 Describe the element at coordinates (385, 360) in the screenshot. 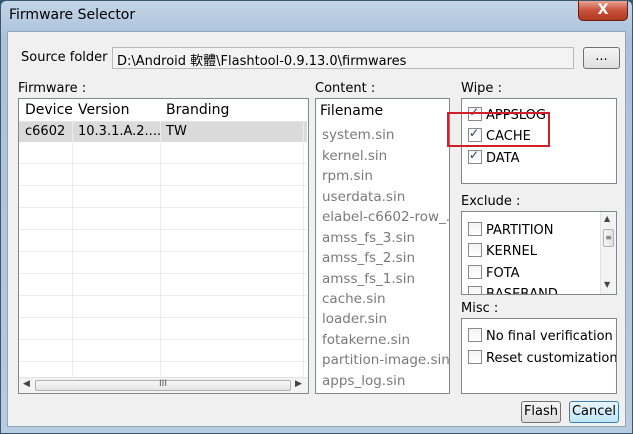

I see `list-item: partition-image.sin` at that location.